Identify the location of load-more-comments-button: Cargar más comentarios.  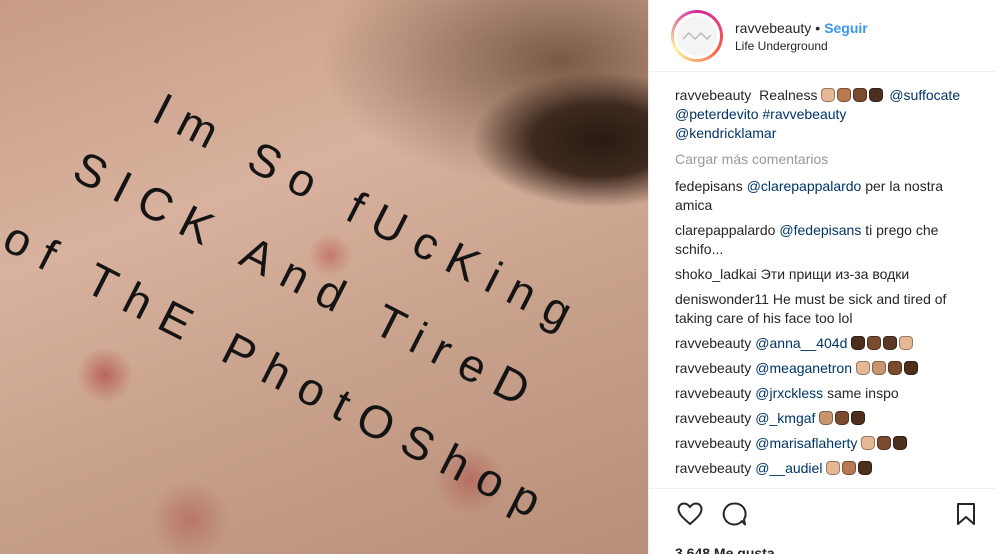
(824, 159).